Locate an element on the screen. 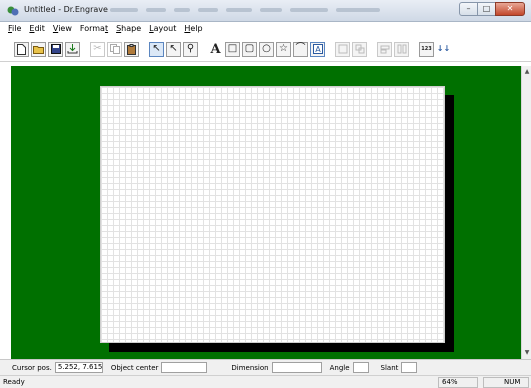 This screenshot has width=531, height=388. status-text: Ready is located at coordinates (14, 382).